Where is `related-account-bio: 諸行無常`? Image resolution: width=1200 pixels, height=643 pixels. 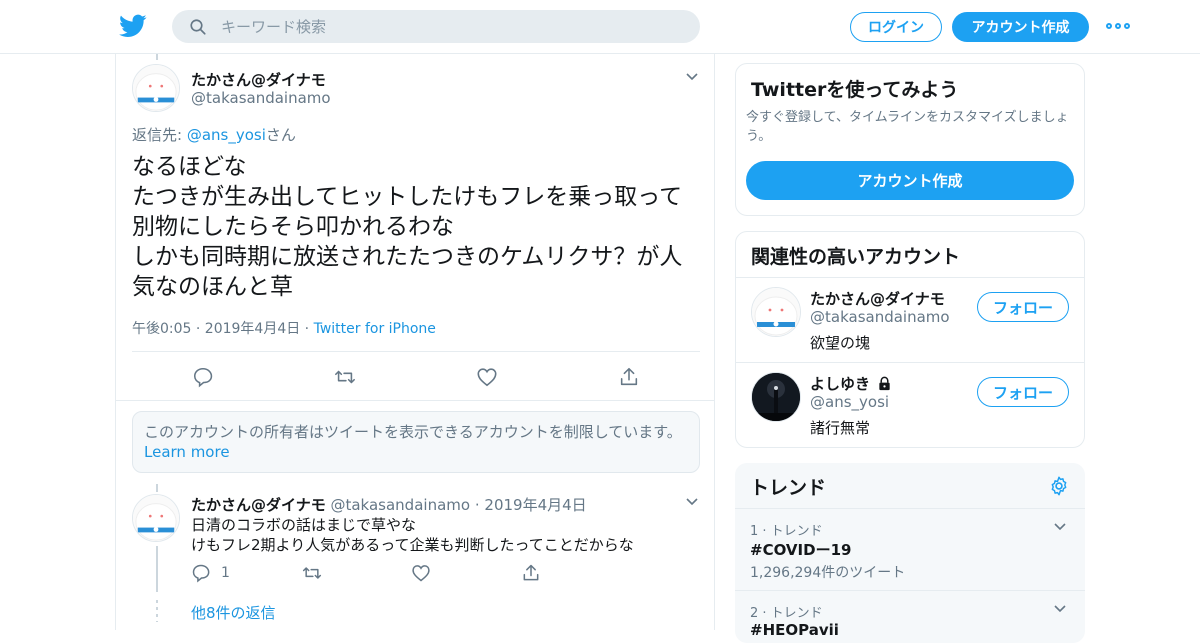
related-account-bio: 諸行無常 is located at coordinates (840, 428).